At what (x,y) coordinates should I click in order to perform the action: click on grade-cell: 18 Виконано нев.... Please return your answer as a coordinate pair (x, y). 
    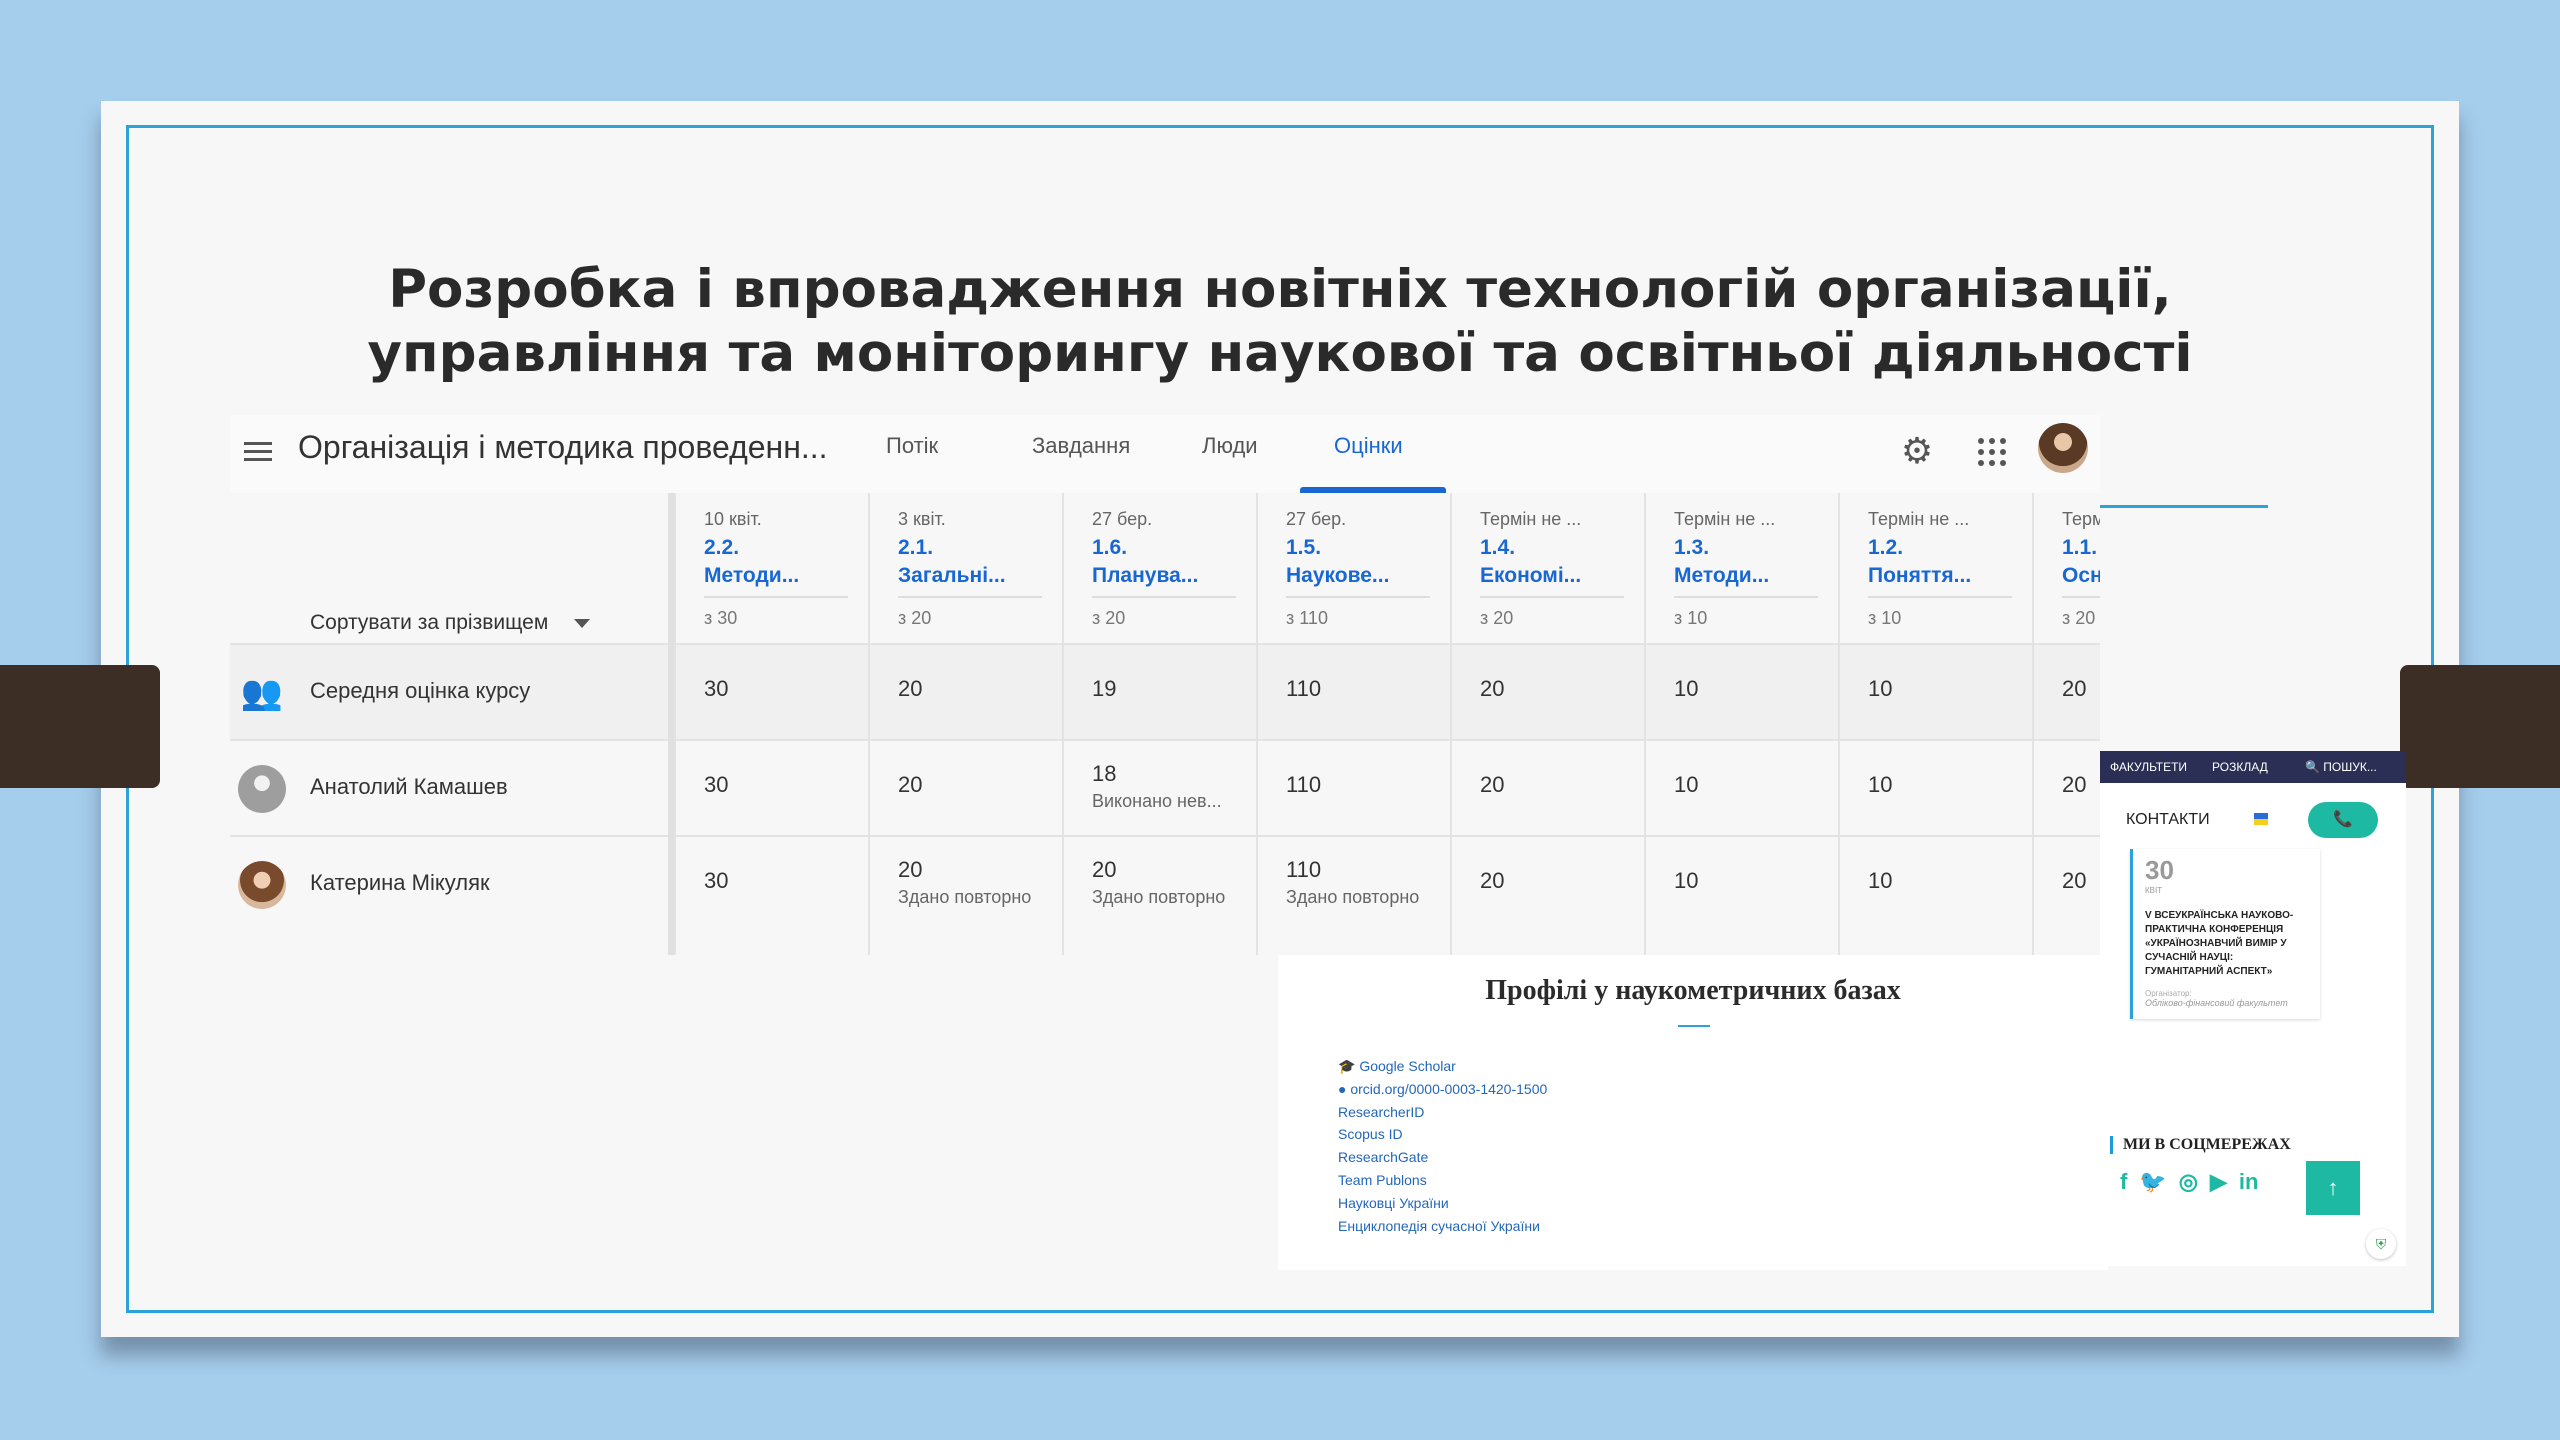
    Looking at the image, I should click on (1161, 787).